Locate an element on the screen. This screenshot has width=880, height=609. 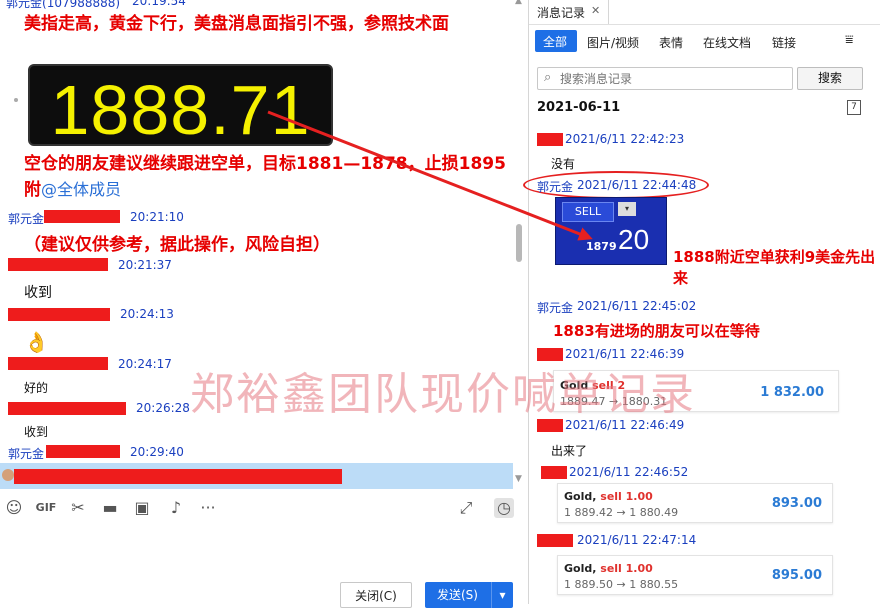
annotation-arrow is located at coordinates (430, 175).